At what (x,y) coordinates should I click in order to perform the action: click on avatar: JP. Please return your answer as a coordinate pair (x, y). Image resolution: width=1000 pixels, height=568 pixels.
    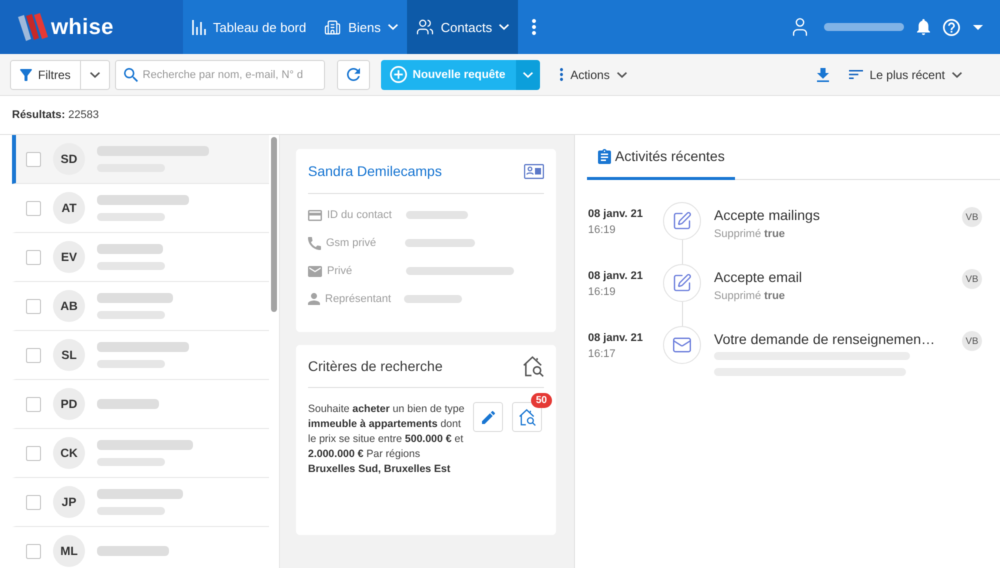
    Looking at the image, I should click on (69, 502).